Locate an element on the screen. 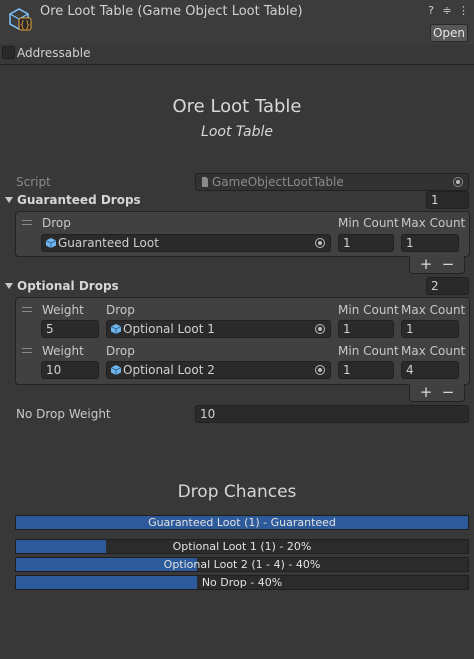 The width and height of the screenshot is (474, 659). drop-object-value: Optional Loot 1 is located at coordinates (169, 329).